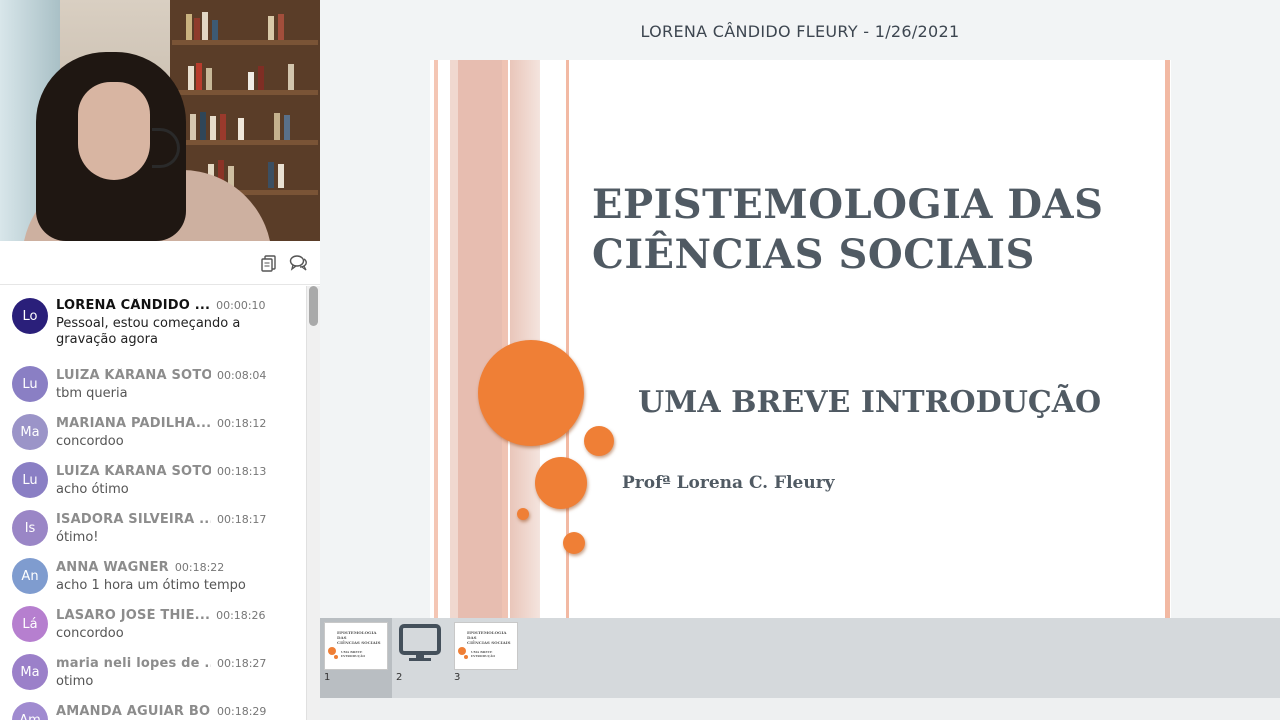  Describe the element at coordinates (399, 677) in the screenshot. I see `thumbnail-number: 2` at that location.